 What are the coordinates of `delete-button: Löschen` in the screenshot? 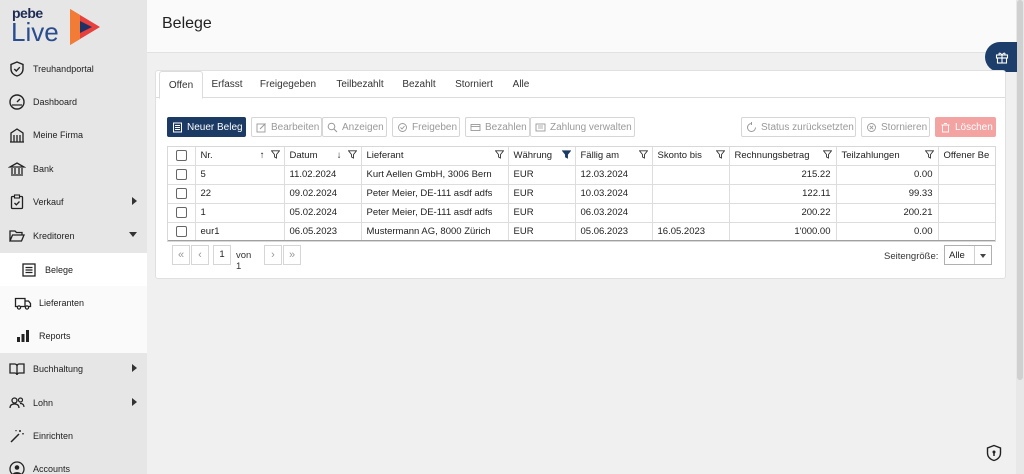 It's located at (965, 127).